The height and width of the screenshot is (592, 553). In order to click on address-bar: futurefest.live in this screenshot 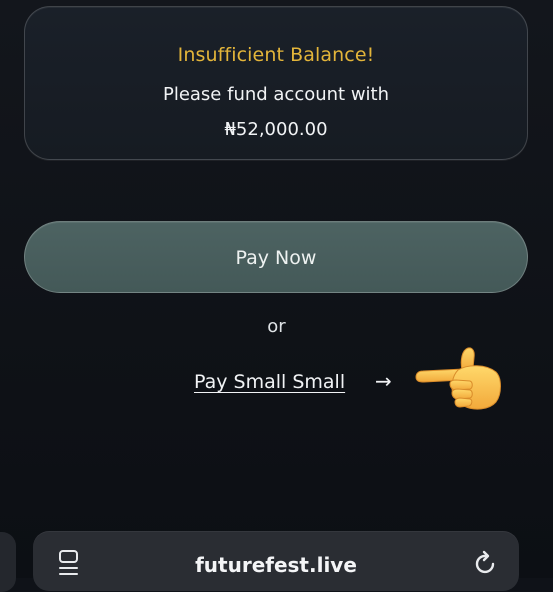, I will do `click(276, 561)`.